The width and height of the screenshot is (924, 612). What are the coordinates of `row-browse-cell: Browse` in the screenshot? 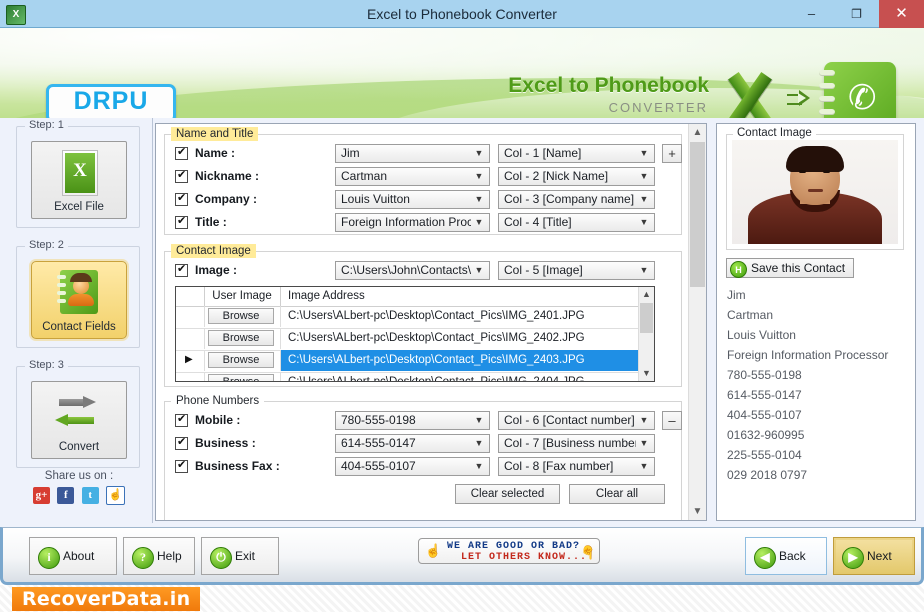 It's located at (242, 360).